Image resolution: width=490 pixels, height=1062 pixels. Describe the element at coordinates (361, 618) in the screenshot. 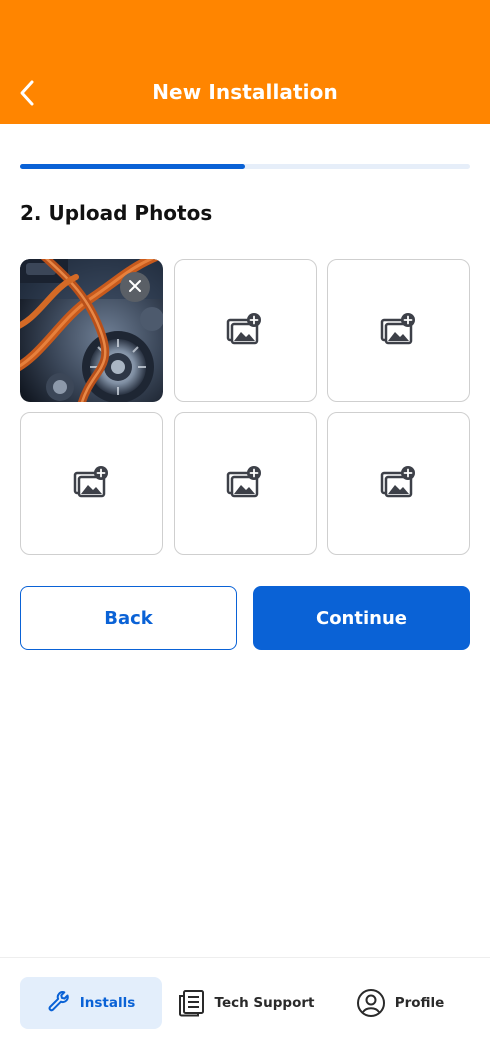

I see `continue-button: Continue` at that location.